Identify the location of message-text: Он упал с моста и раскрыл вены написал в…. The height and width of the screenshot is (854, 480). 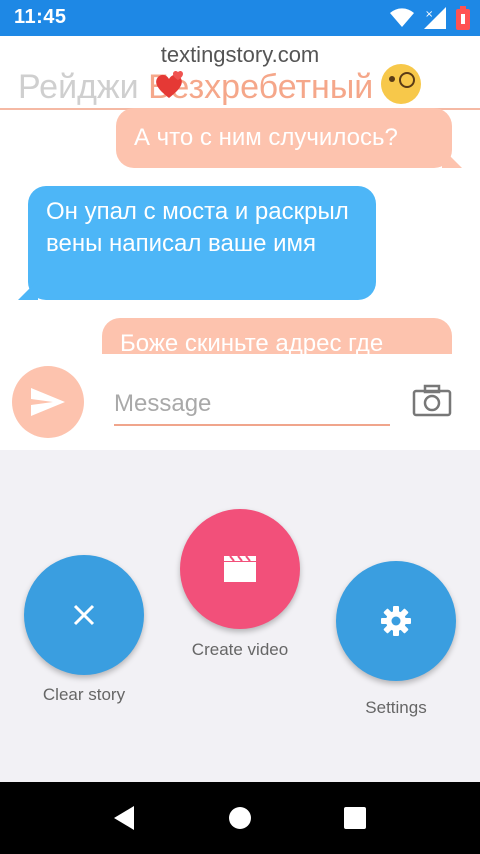
(197, 227).